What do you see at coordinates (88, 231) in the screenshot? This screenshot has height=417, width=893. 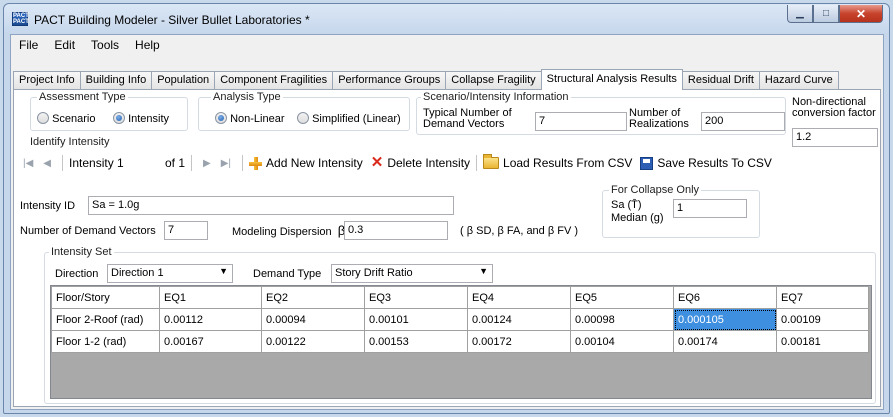 I see `num-demand-vectors-label: Number of Demand Vectors` at bounding box center [88, 231].